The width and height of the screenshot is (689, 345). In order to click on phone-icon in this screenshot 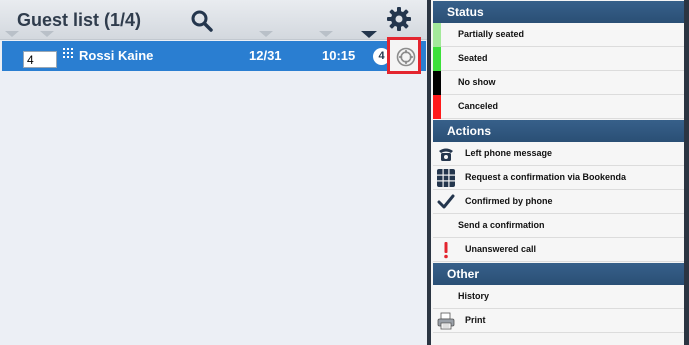, I will do `click(446, 154)`.